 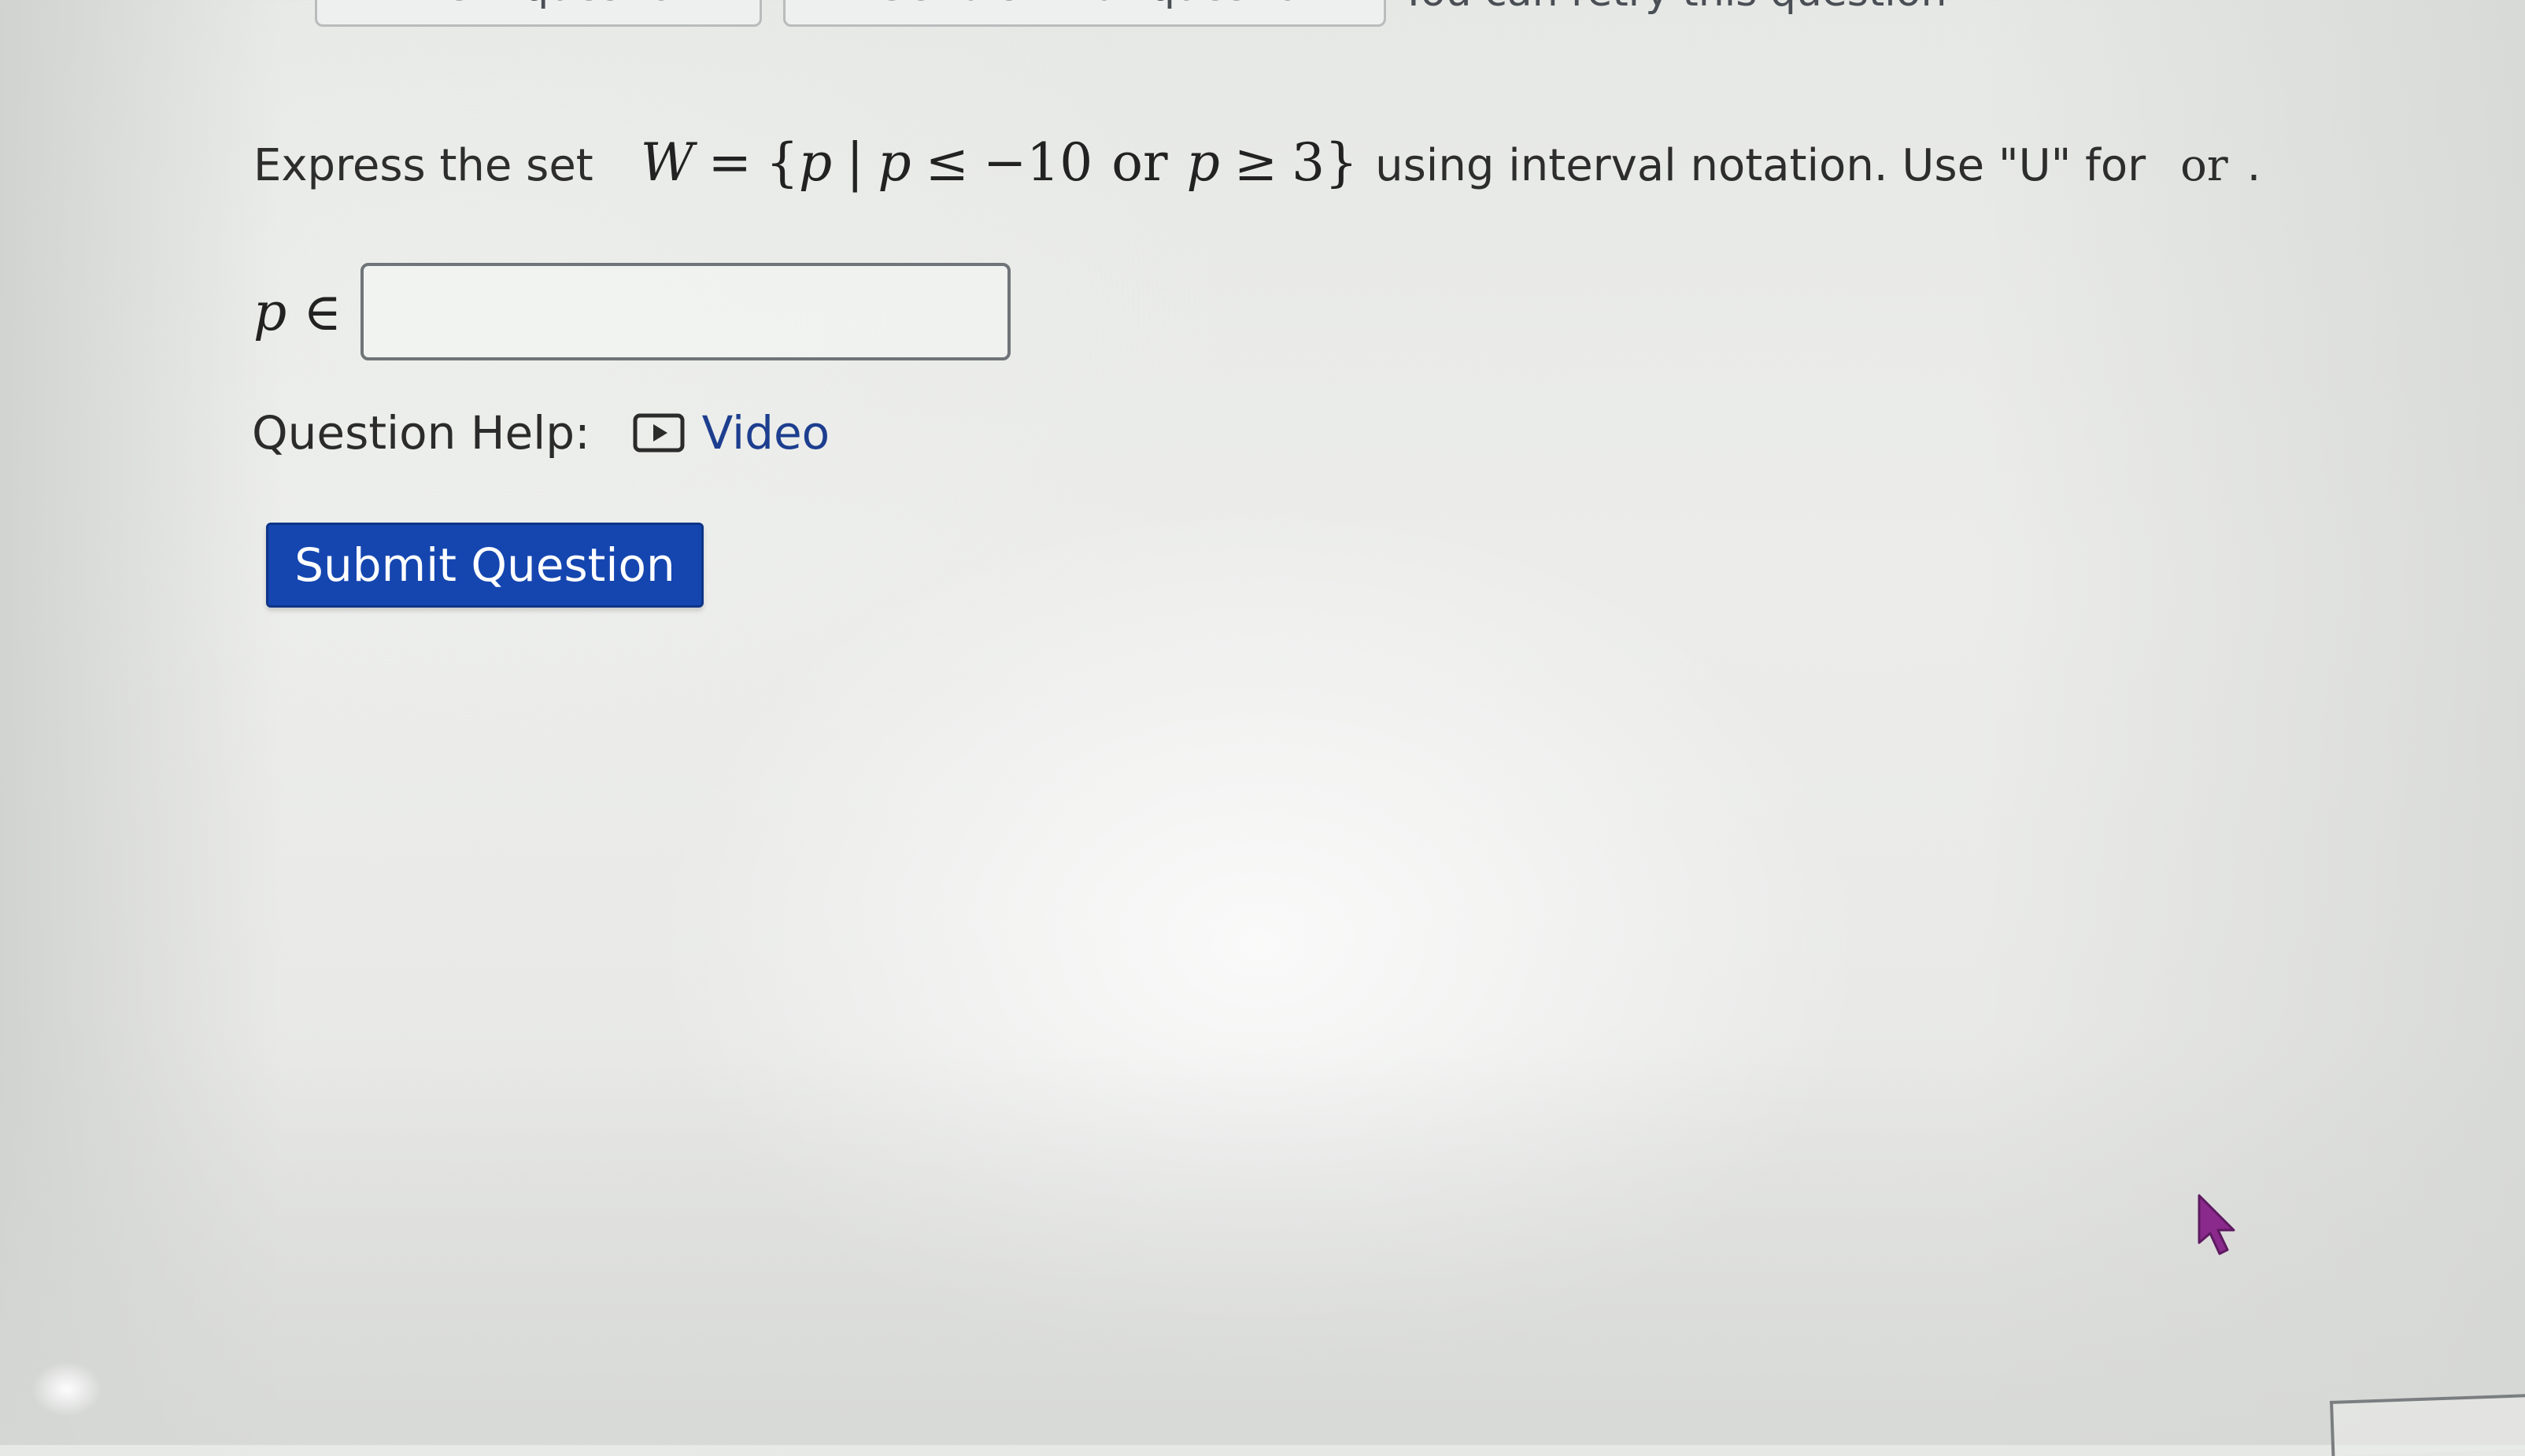 What do you see at coordinates (894, 162) in the screenshot?
I see `condition-variable-1: p` at bounding box center [894, 162].